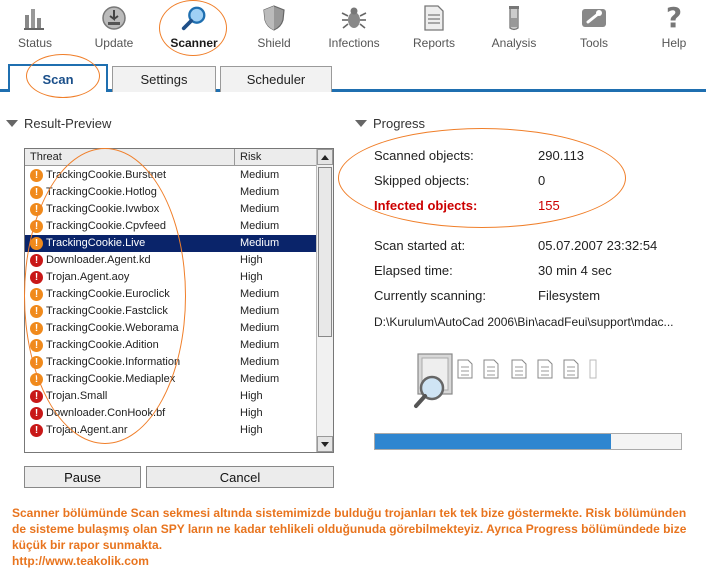 This screenshot has width=706, height=578. Describe the element at coordinates (399, 123) in the screenshot. I see `progress-title: Progress` at that location.